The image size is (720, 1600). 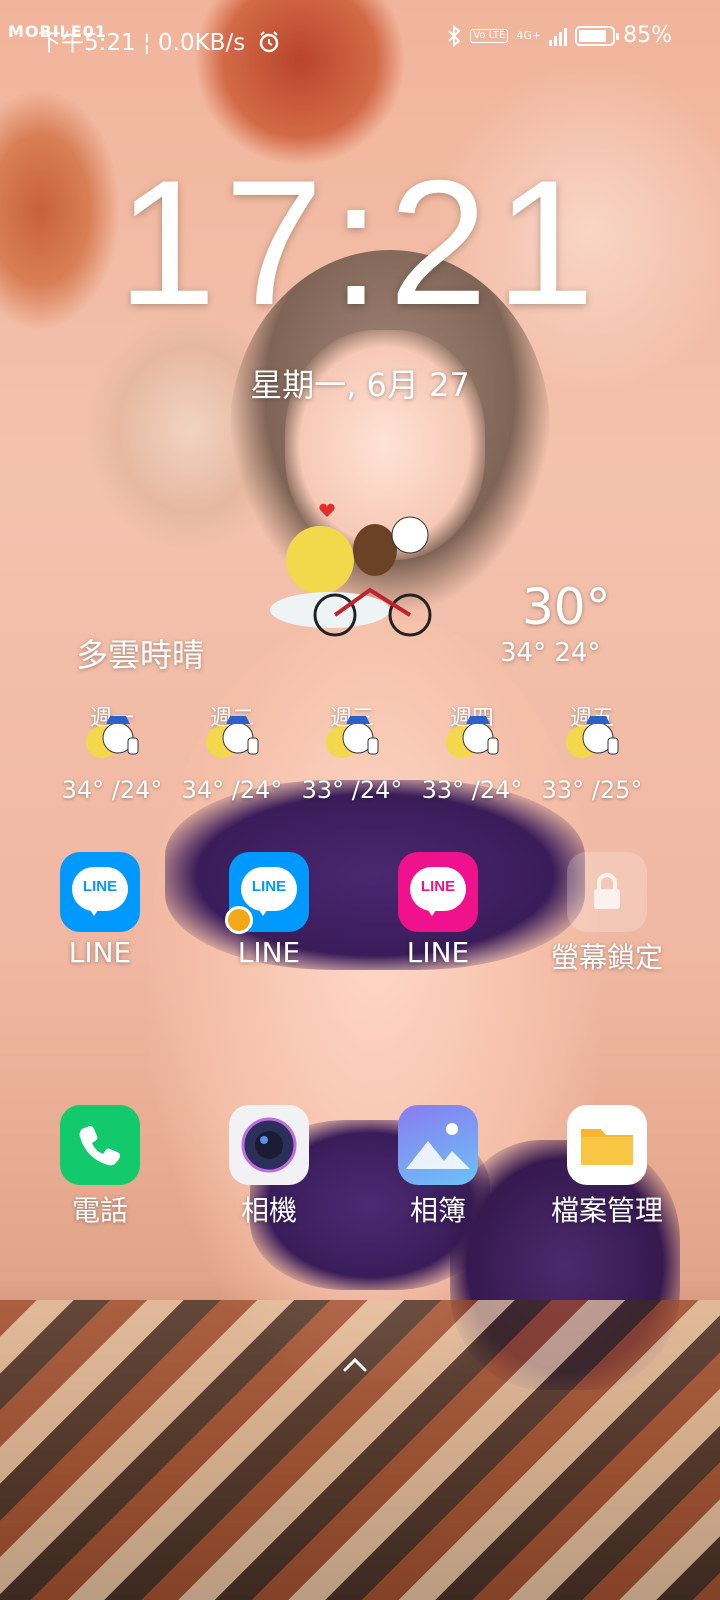 I want to click on lockscreen-clock: 17:21, so click(x=360, y=242).